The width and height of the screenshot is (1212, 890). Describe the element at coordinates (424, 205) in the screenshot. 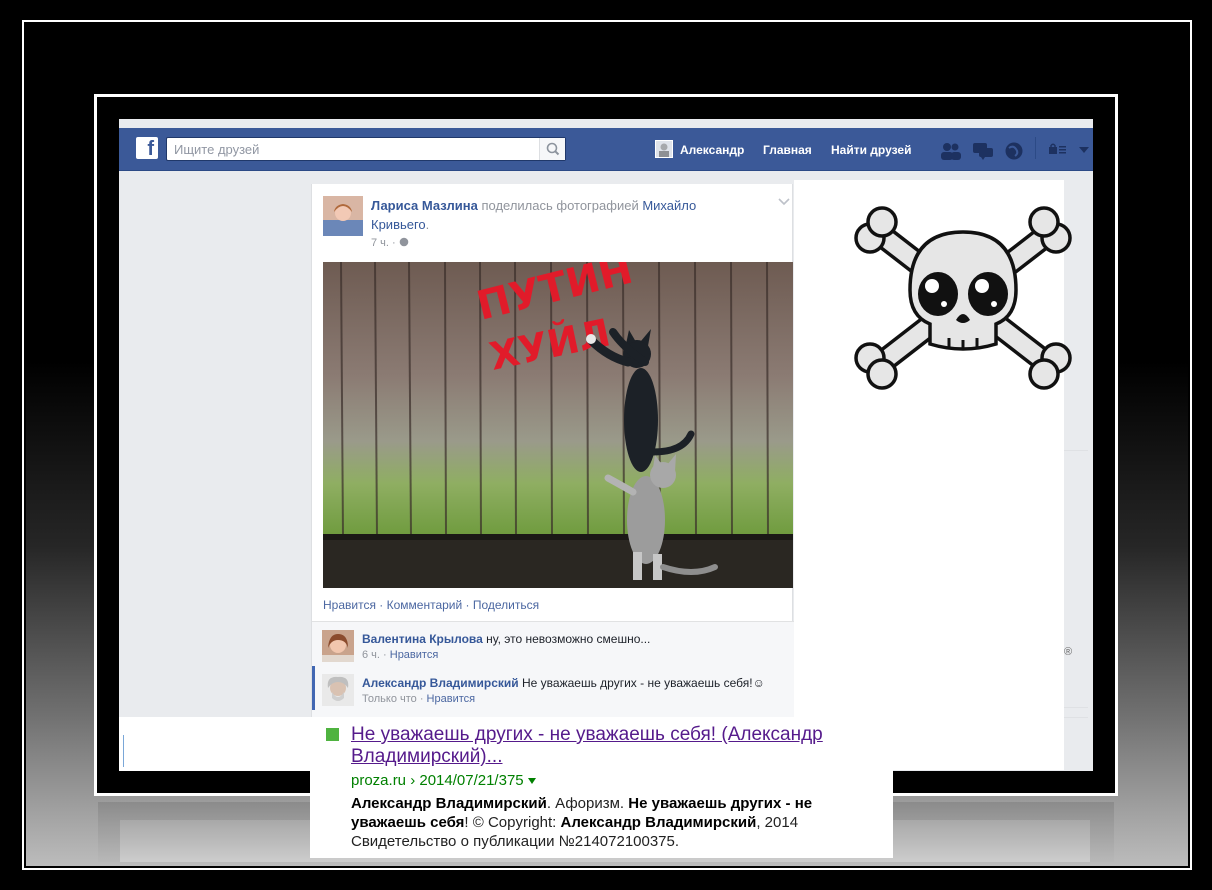

I see `post-author-link: Лариса Мазлина` at that location.